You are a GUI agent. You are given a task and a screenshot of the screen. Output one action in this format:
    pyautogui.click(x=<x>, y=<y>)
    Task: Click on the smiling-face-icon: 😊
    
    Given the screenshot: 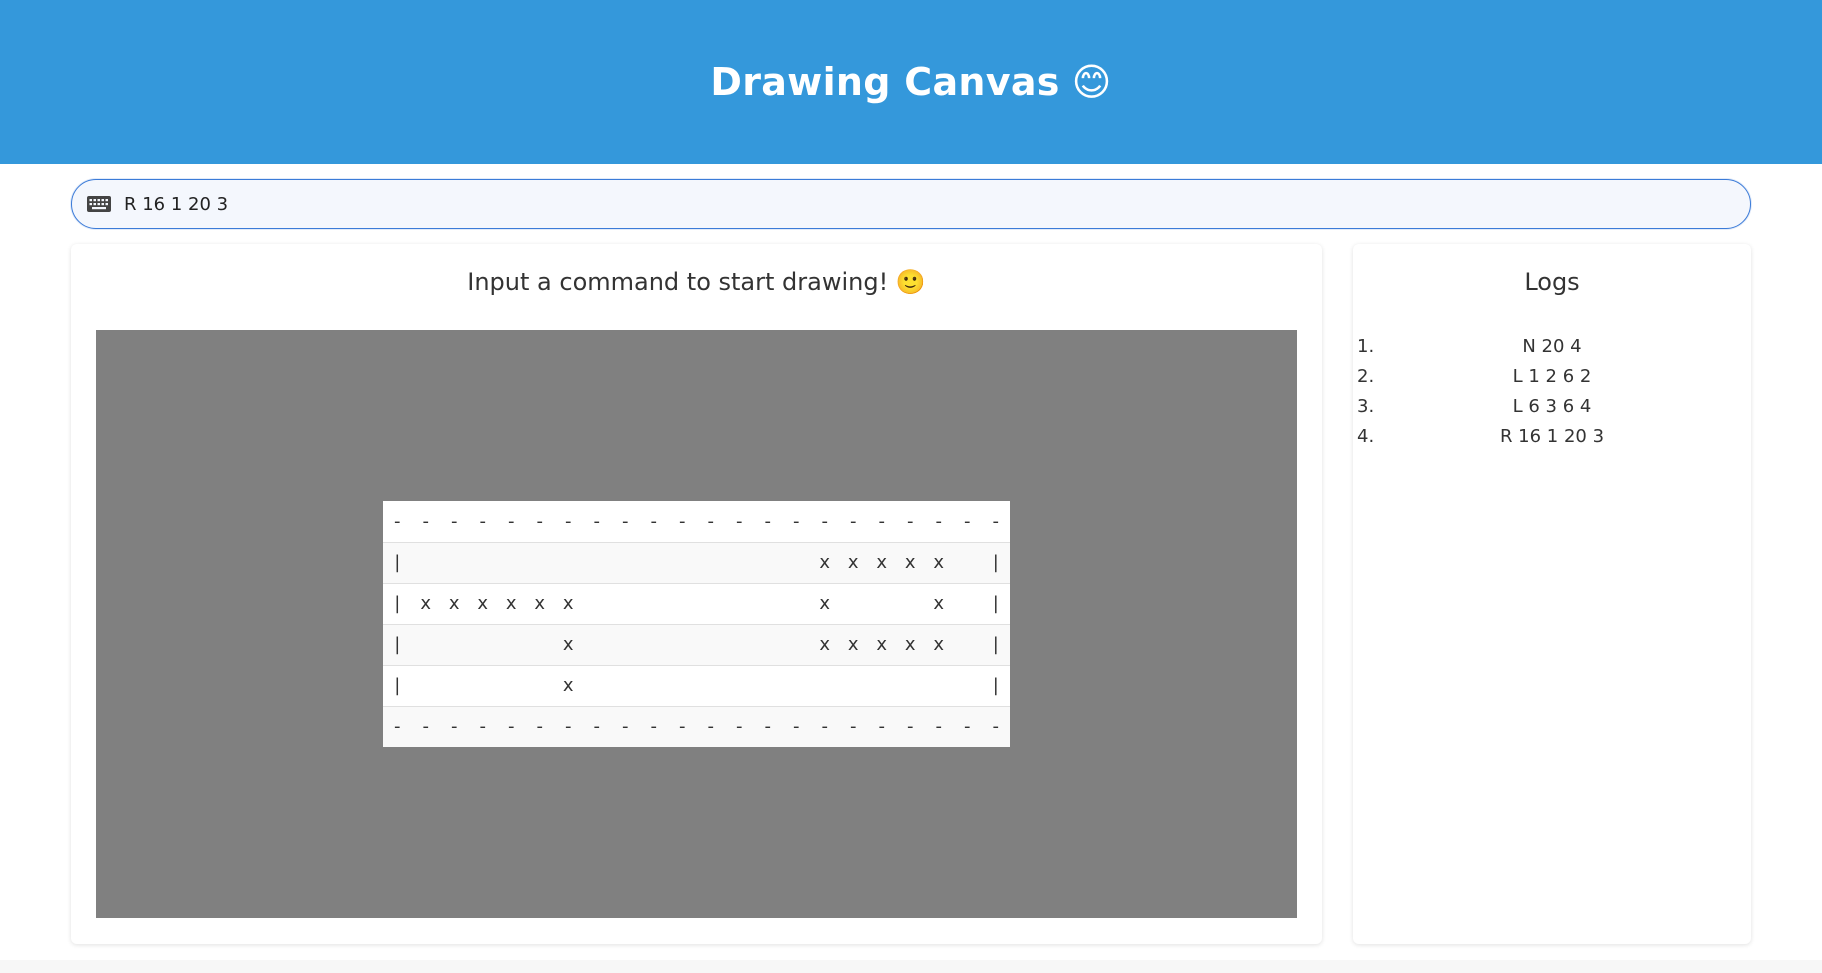 What is the action you would take?
    pyautogui.click(x=1091, y=82)
    